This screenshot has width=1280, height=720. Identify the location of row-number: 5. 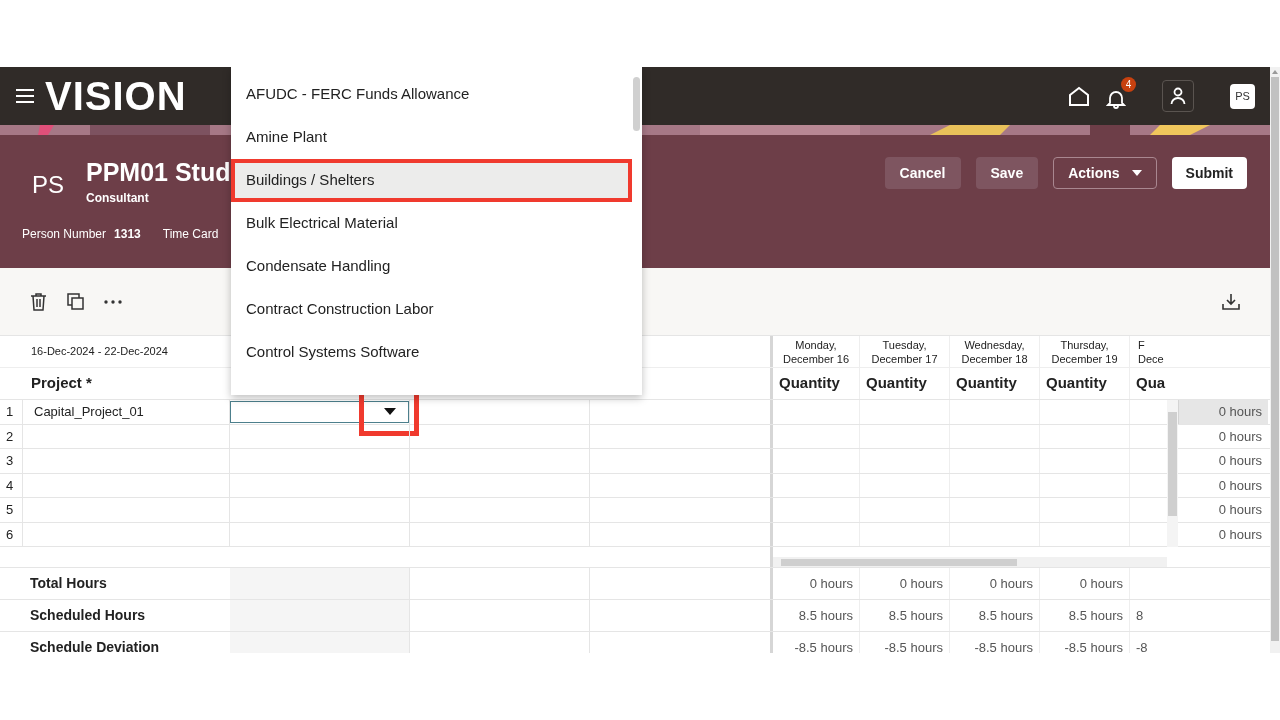
(10, 510).